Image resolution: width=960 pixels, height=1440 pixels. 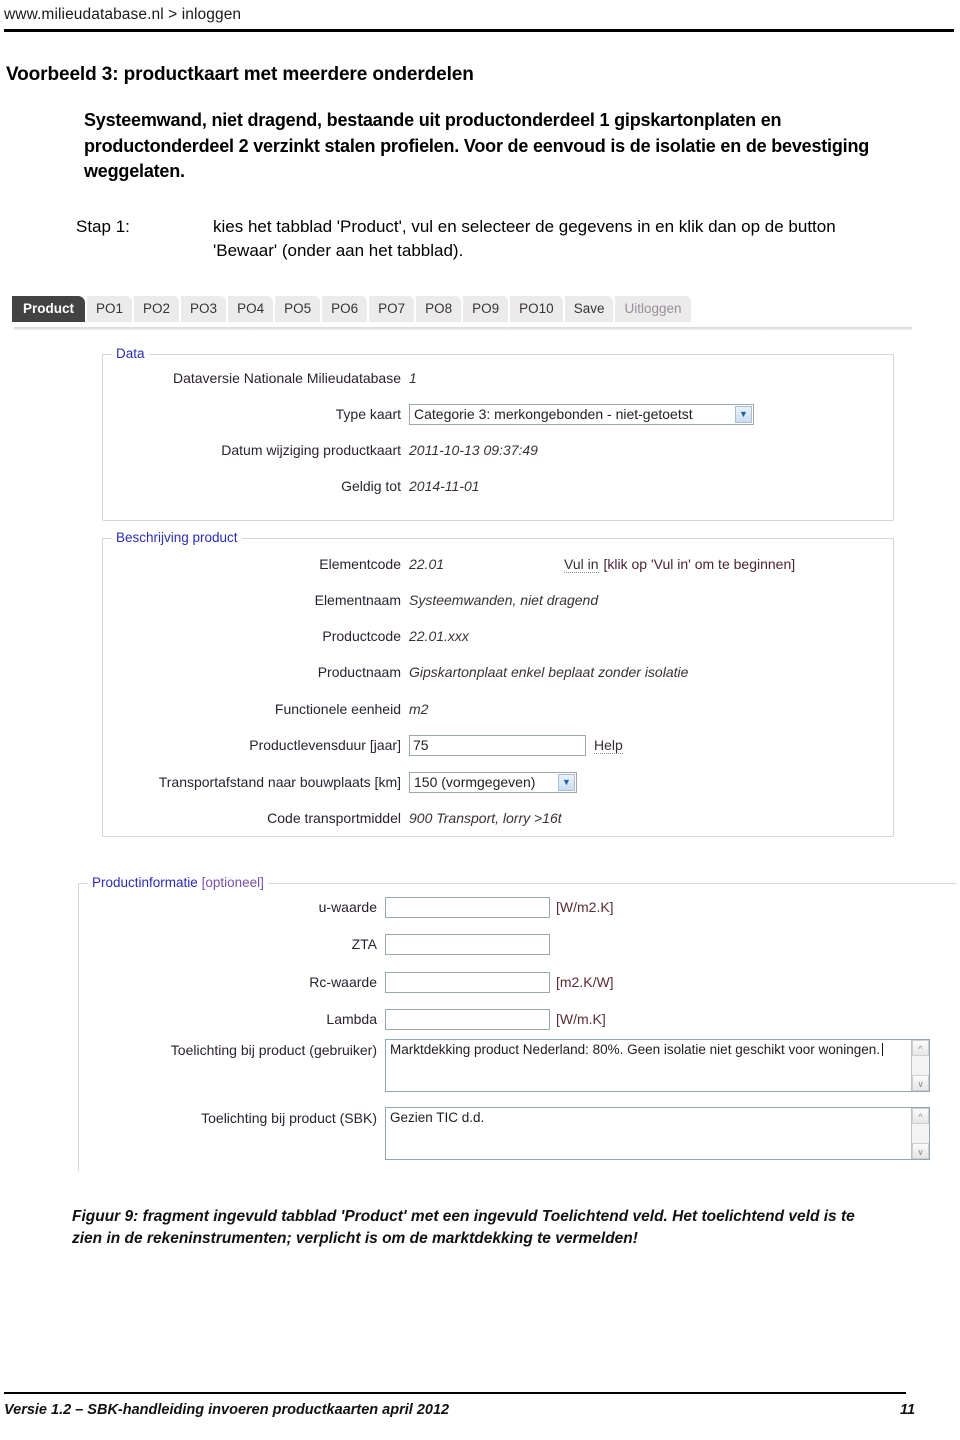 I want to click on data-legend: Data, so click(x=130, y=353).